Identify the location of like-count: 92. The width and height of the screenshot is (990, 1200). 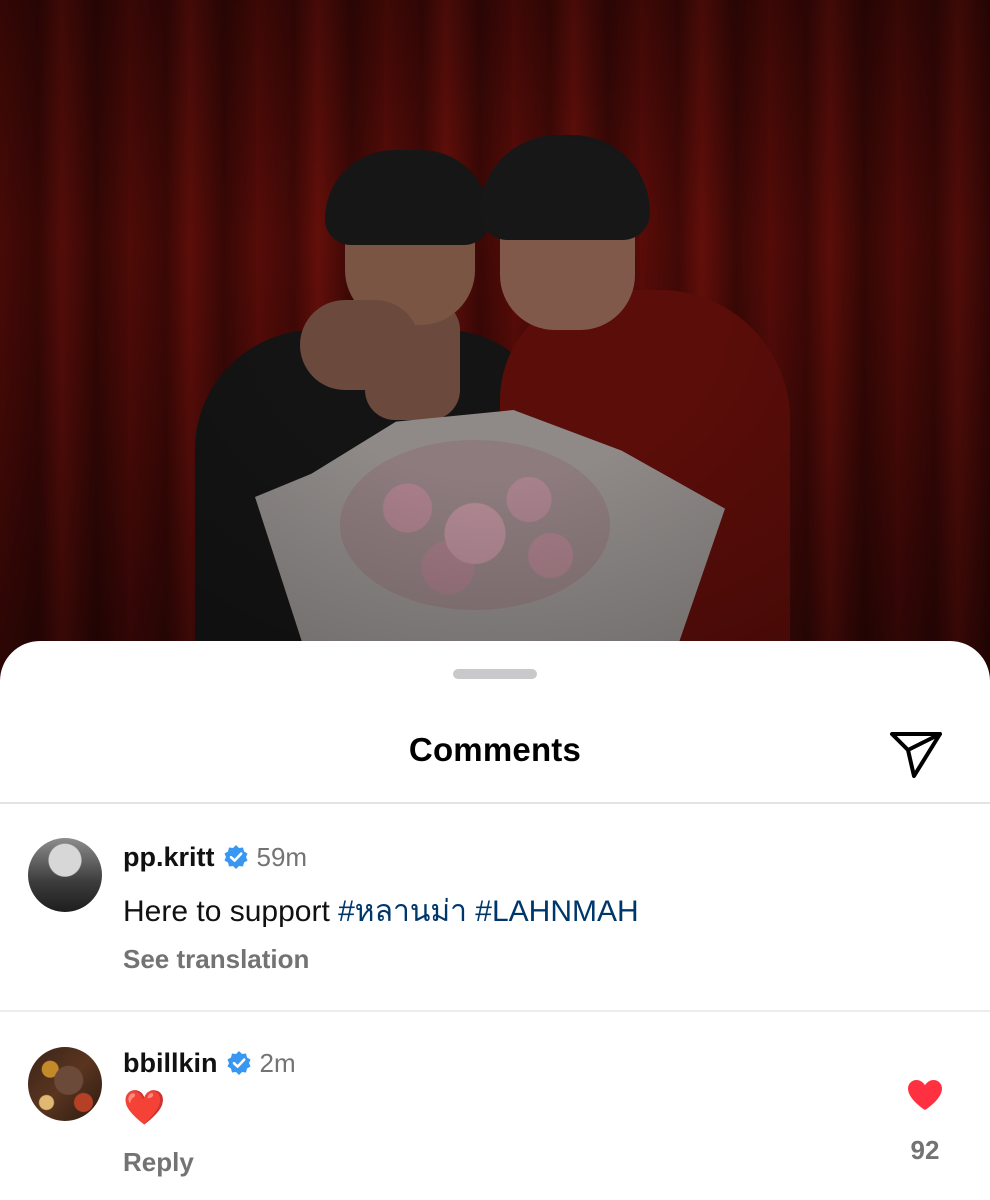
(925, 1150).